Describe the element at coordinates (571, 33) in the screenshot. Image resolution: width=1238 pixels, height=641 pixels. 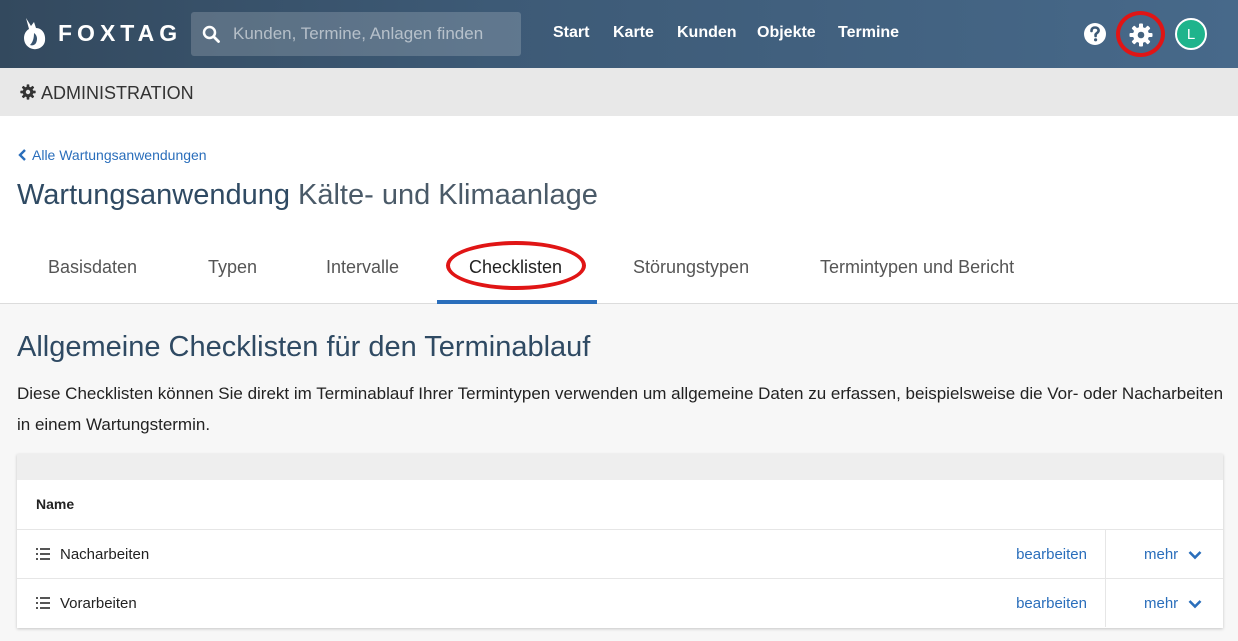
I see `nav-link-start: Start` at that location.